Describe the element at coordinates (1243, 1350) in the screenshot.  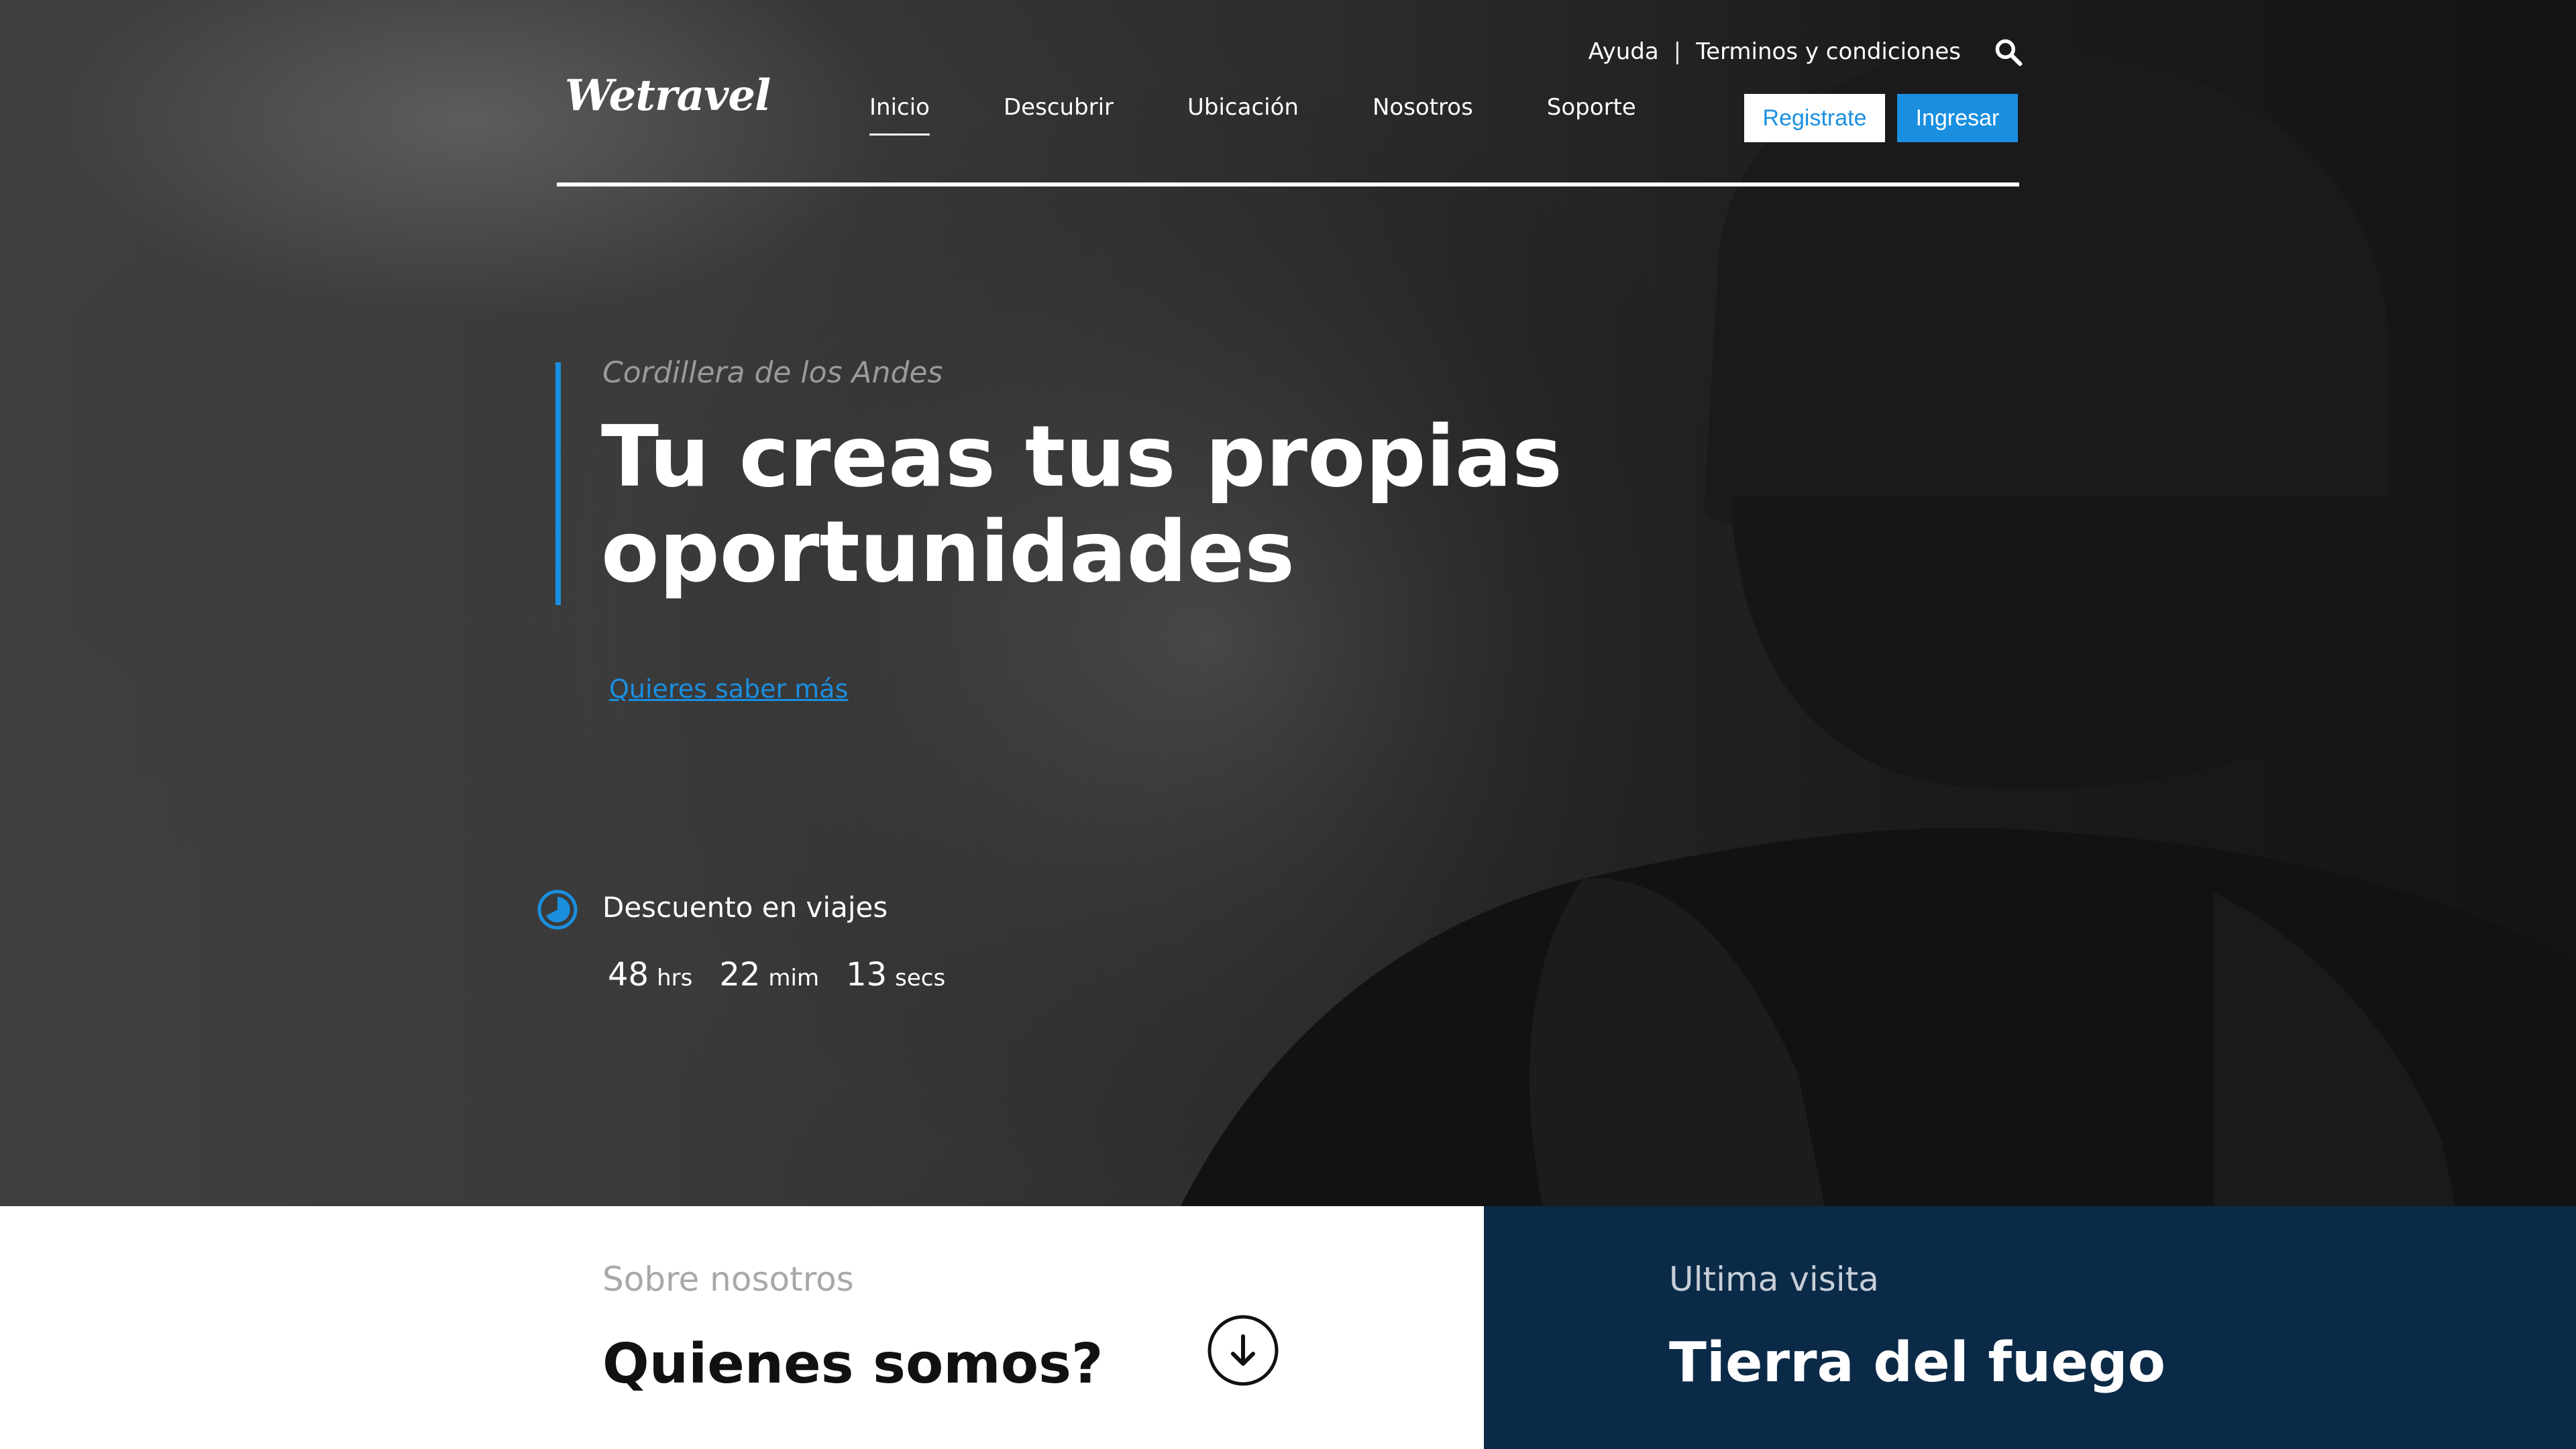
I see `arrow-down-circle-icon` at that location.